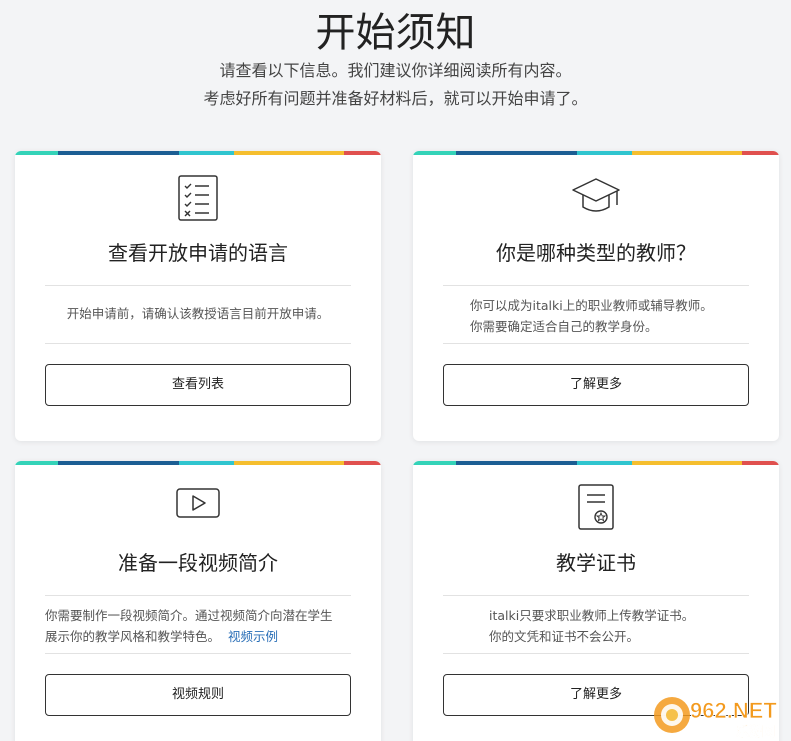 Image resolution: width=791 pixels, height=741 pixels. Describe the element at coordinates (198, 253) in the screenshot. I see `card-title: 查看开放申请的语言` at that location.